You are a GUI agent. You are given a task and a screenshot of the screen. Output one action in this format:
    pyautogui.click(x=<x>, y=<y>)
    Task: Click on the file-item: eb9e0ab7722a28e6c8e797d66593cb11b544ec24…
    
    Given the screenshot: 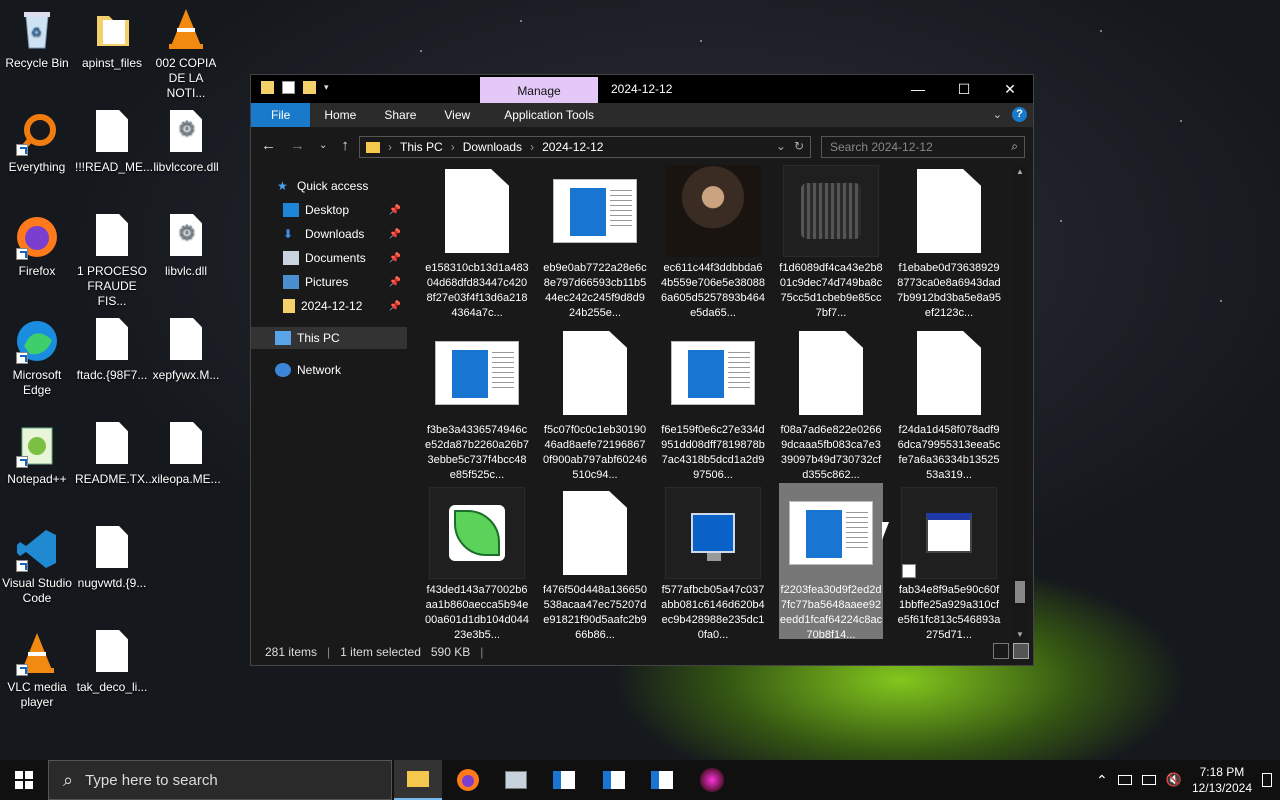 What is the action you would take?
    pyautogui.click(x=595, y=243)
    